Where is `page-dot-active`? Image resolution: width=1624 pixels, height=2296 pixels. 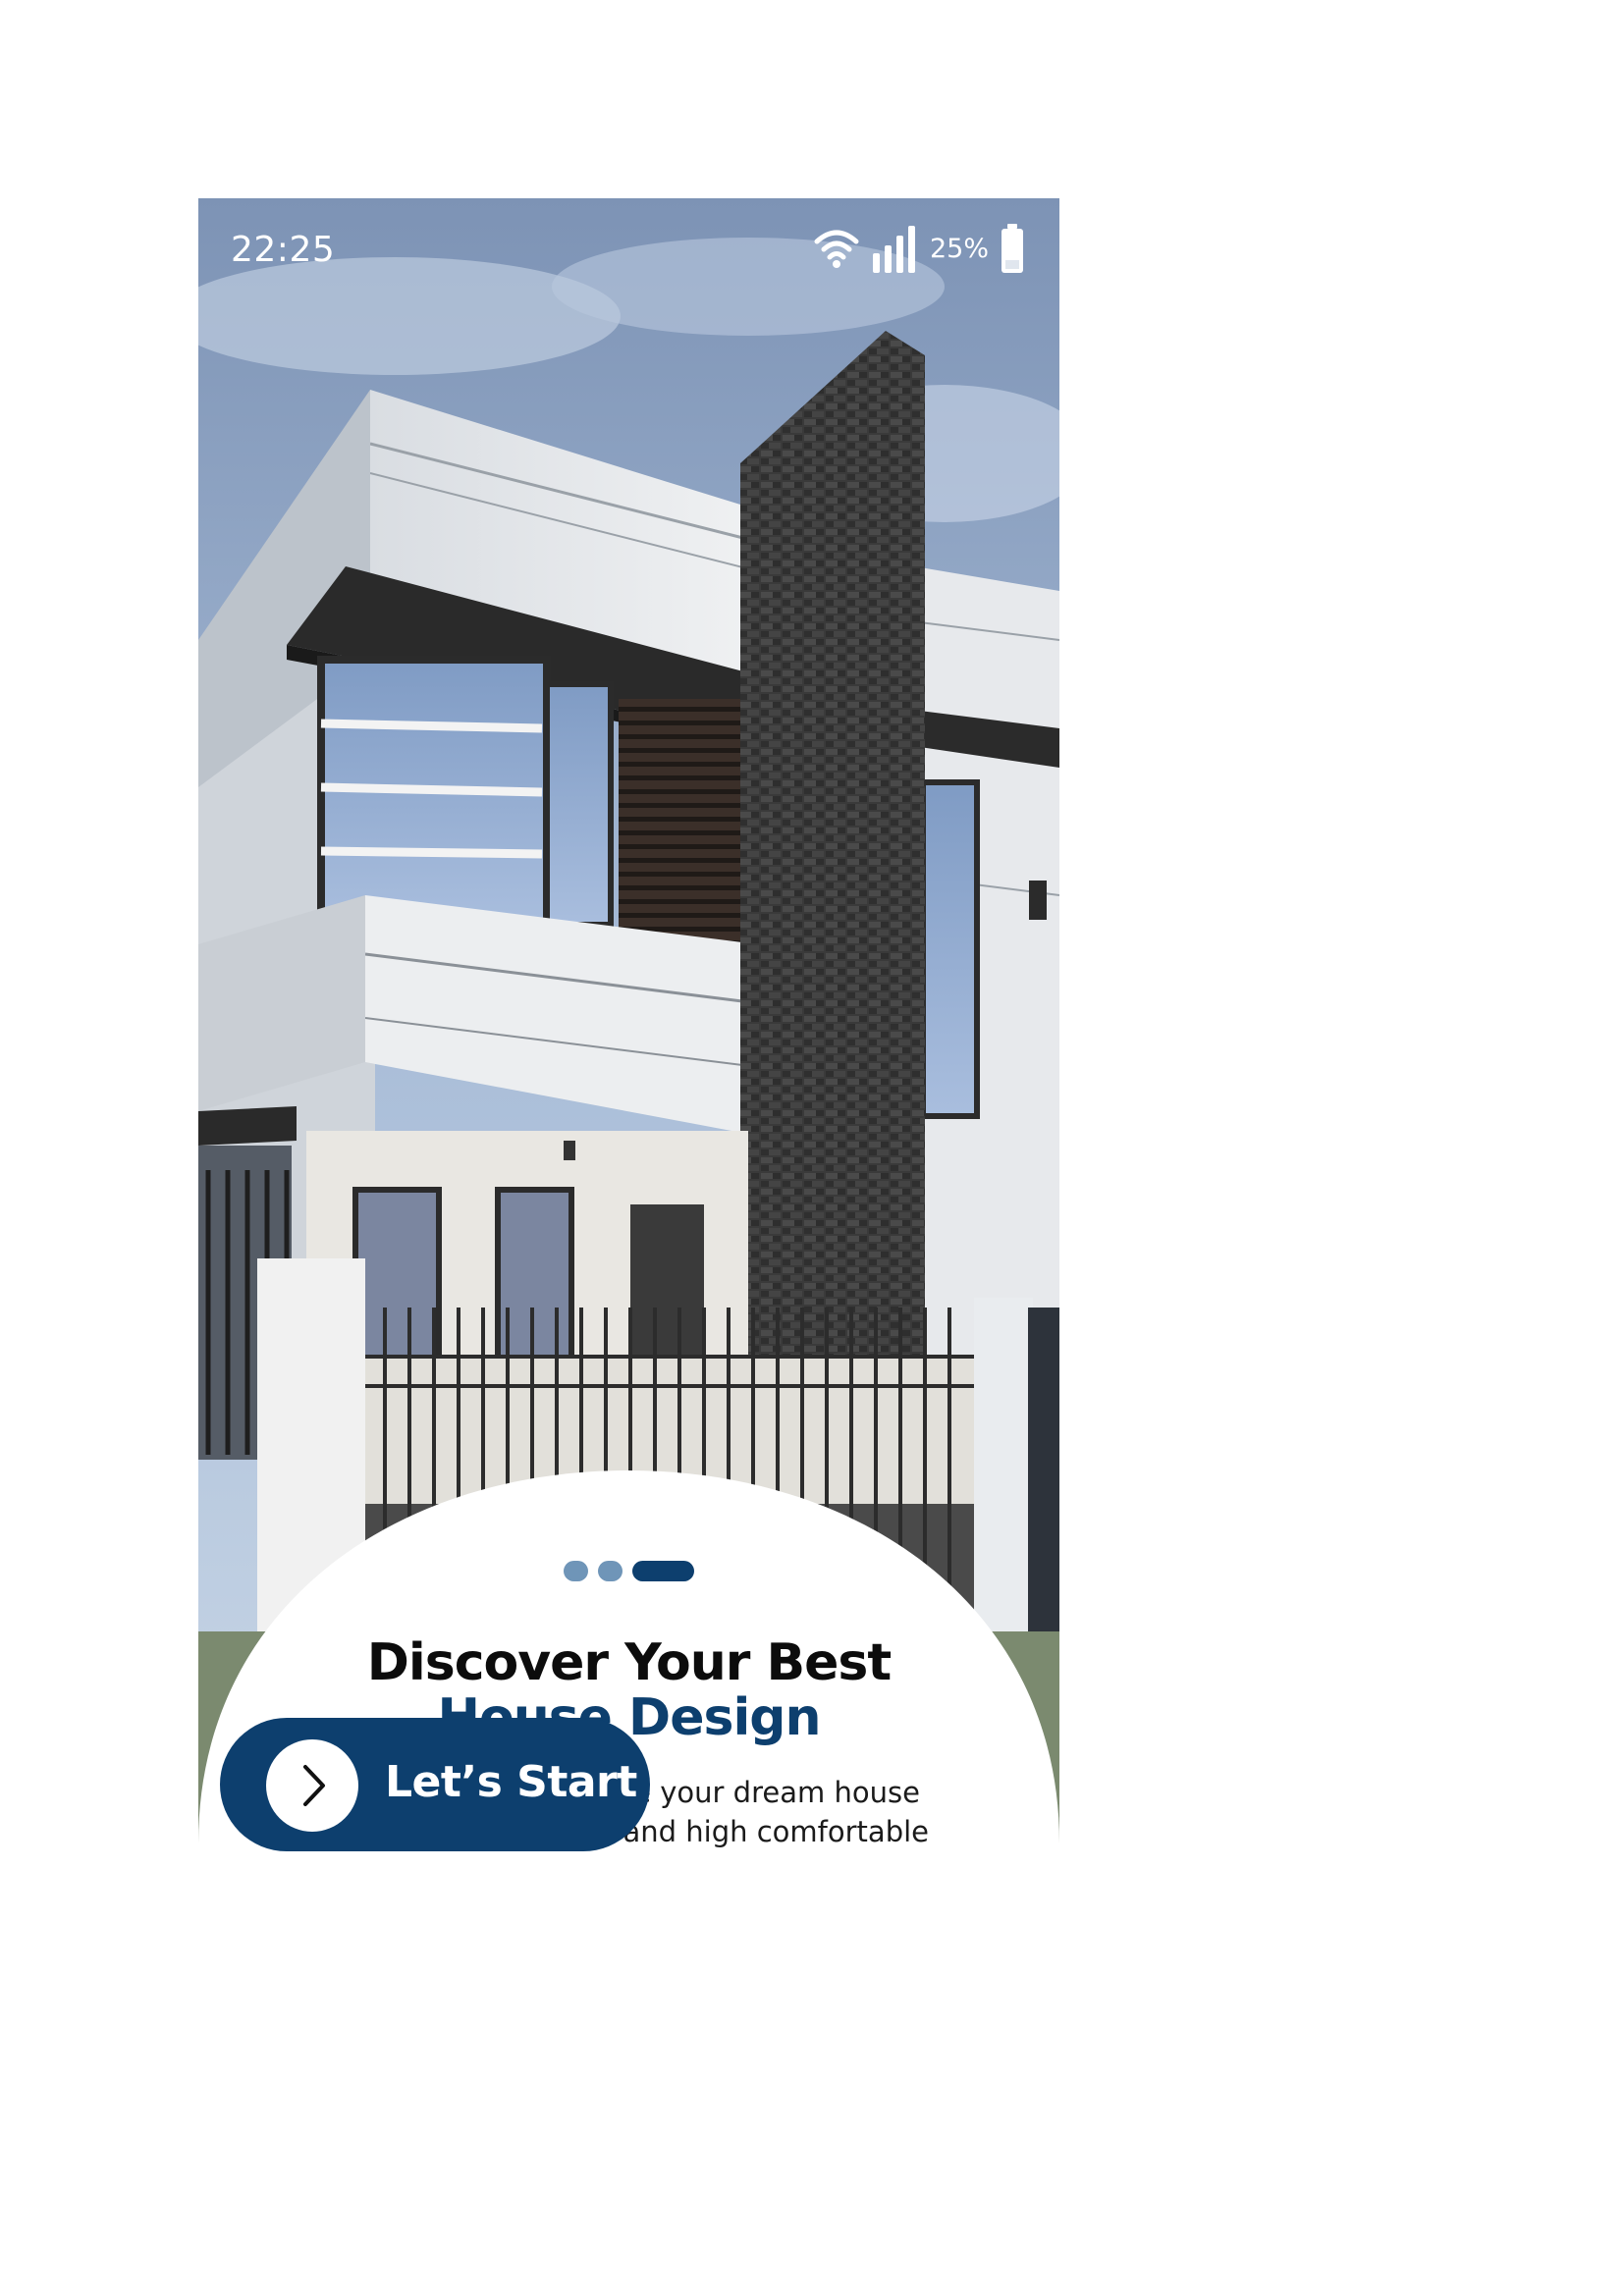
page-dot-active is located at coordinates (663, 1571).